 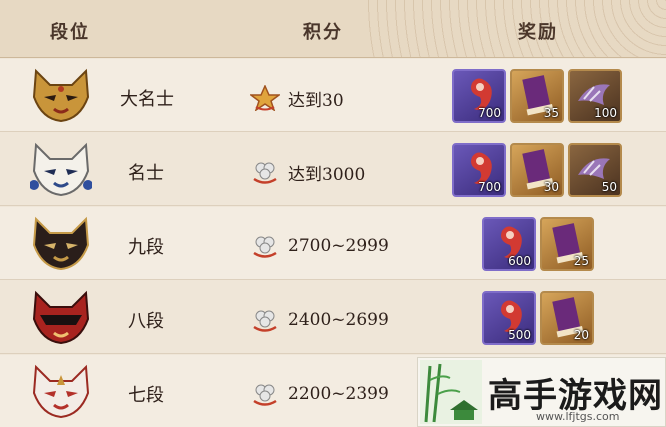 What do you see at coordinates (451, 392) in the screenshot?
I see `bamboo-logo-icon` at bounding box center [451, 392].